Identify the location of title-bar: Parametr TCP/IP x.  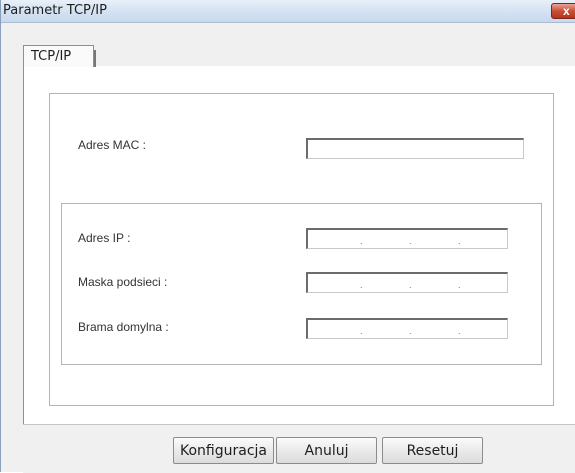
(288, 11).